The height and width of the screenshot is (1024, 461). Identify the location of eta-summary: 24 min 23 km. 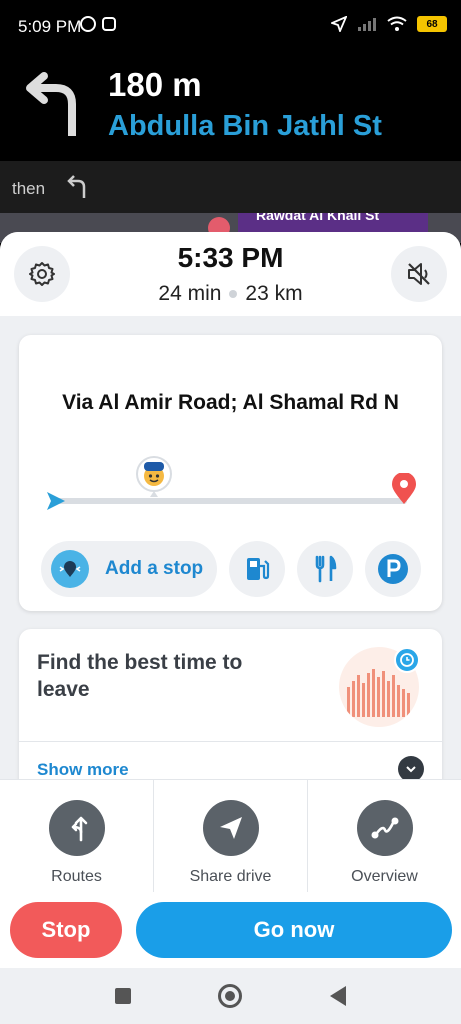
(230, 294).